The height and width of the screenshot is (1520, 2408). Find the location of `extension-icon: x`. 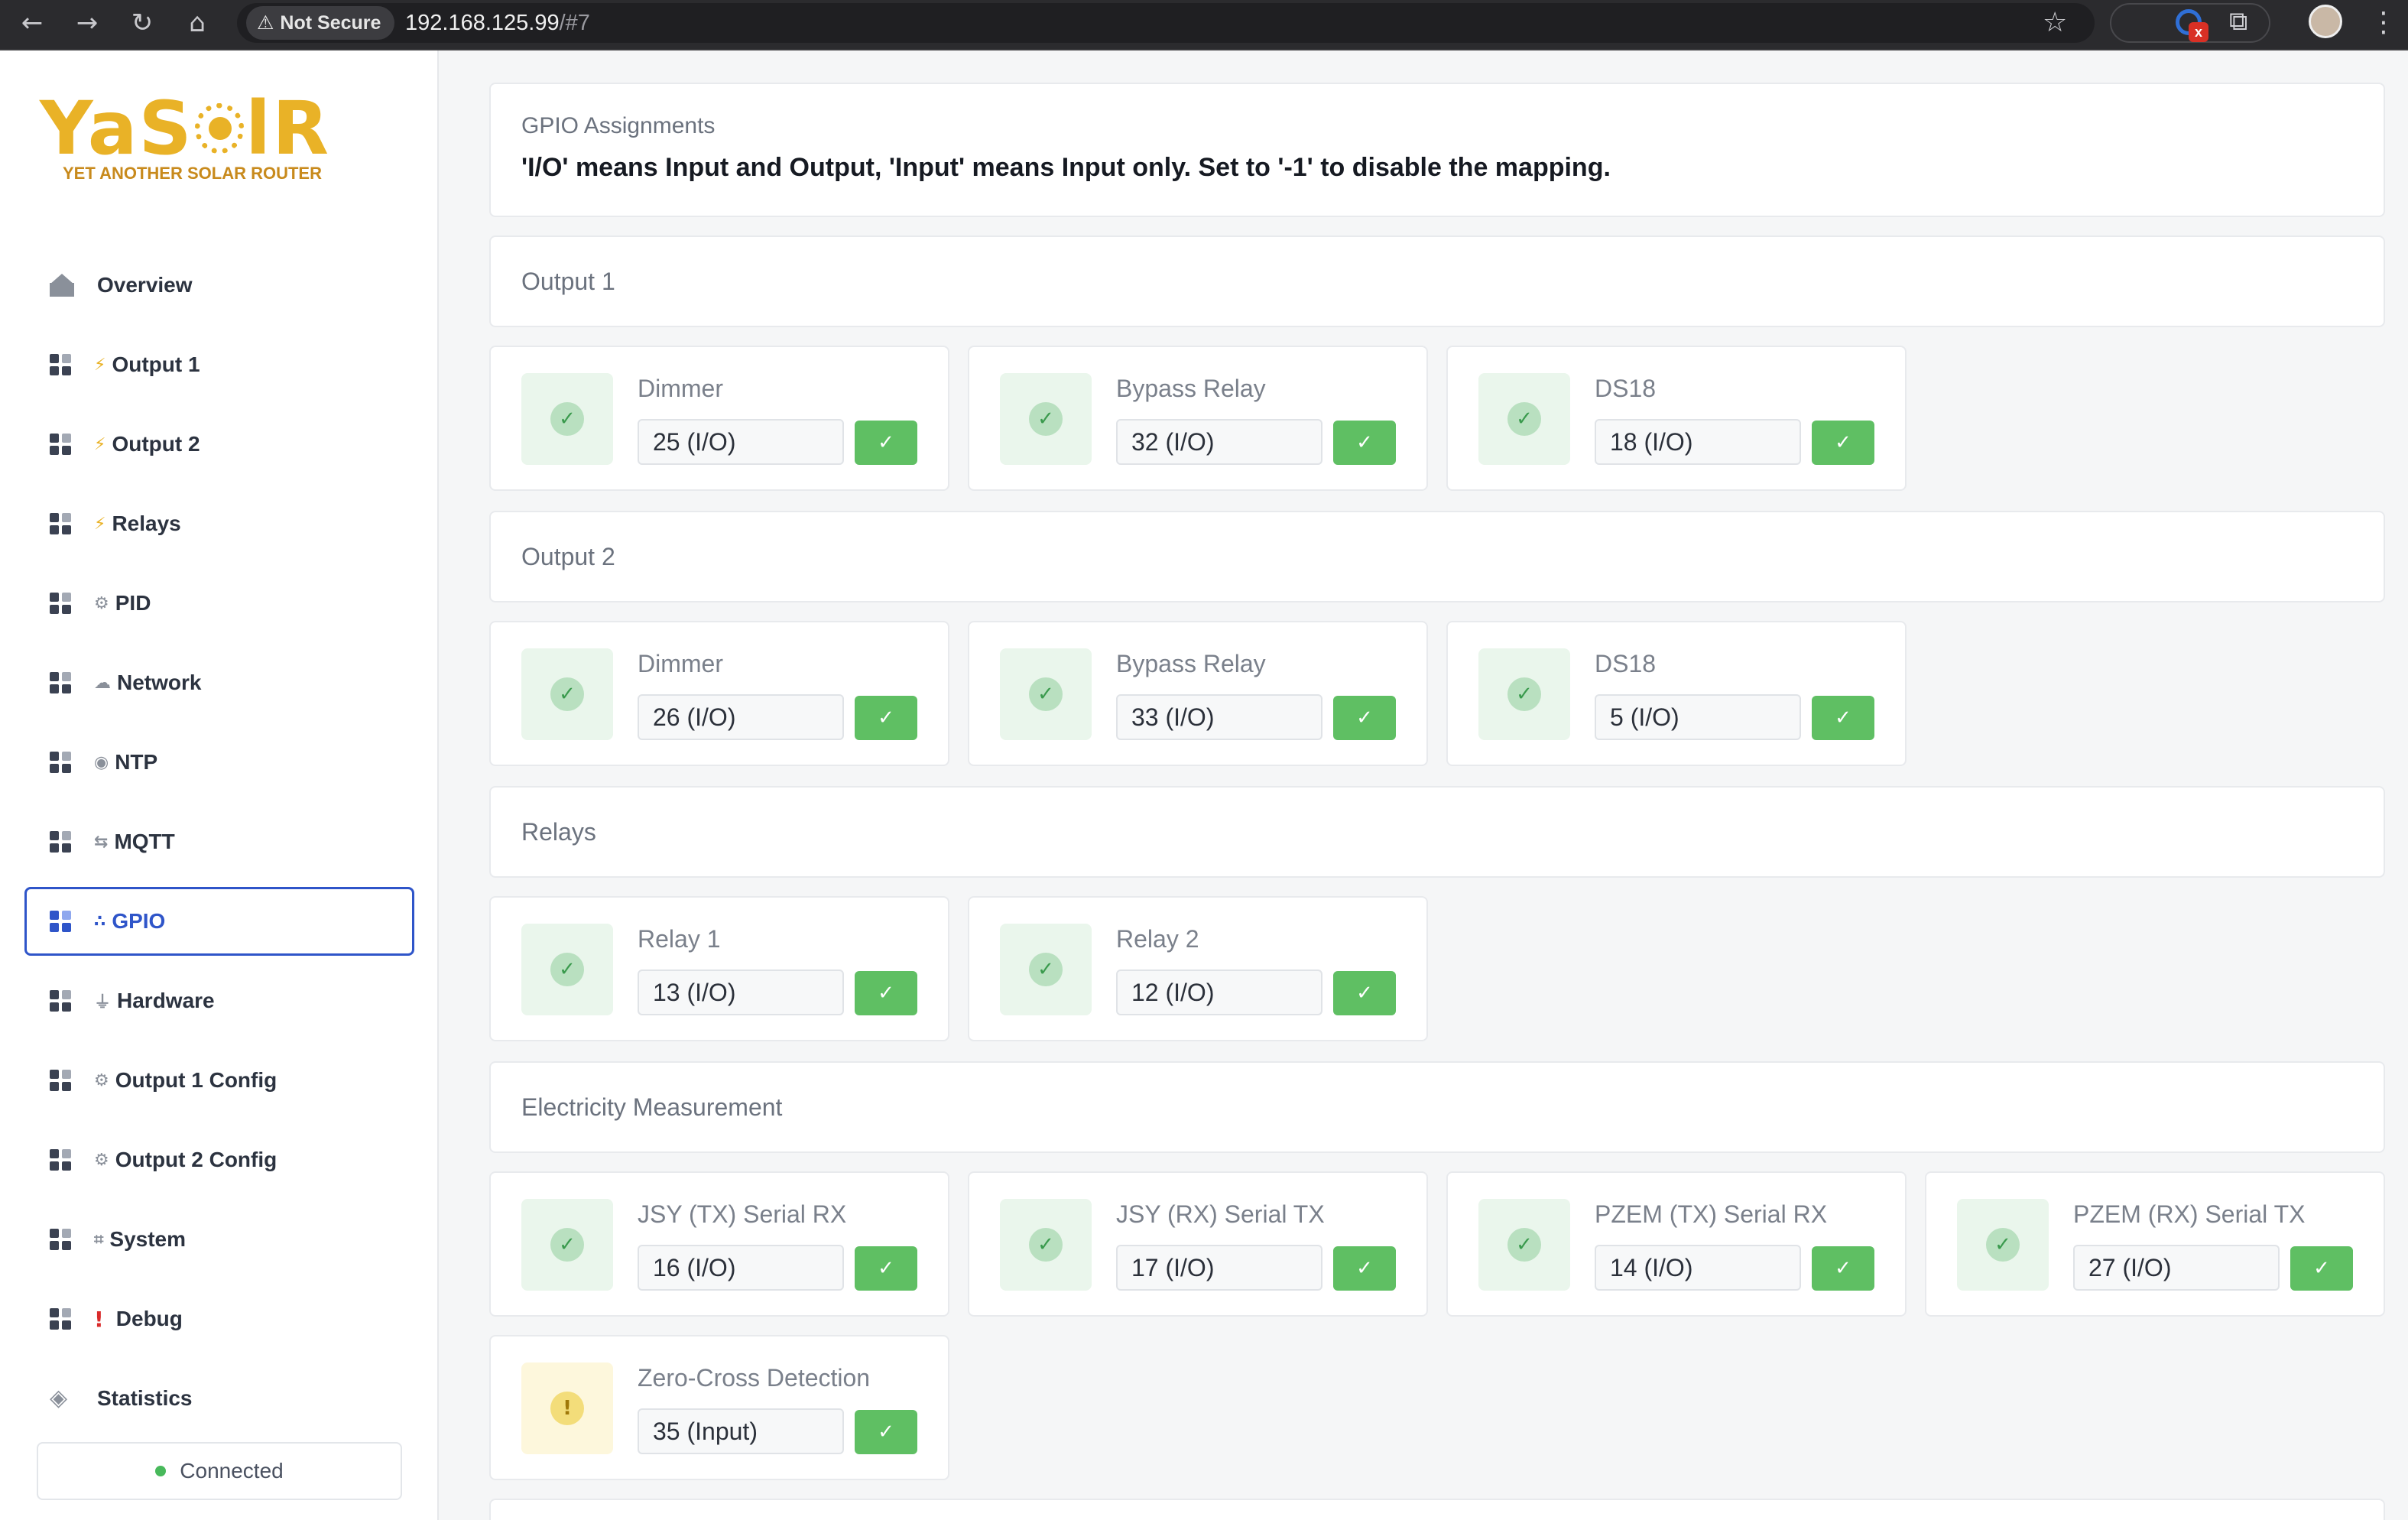

extension-icon: x is located at coordinates (2192, 25).